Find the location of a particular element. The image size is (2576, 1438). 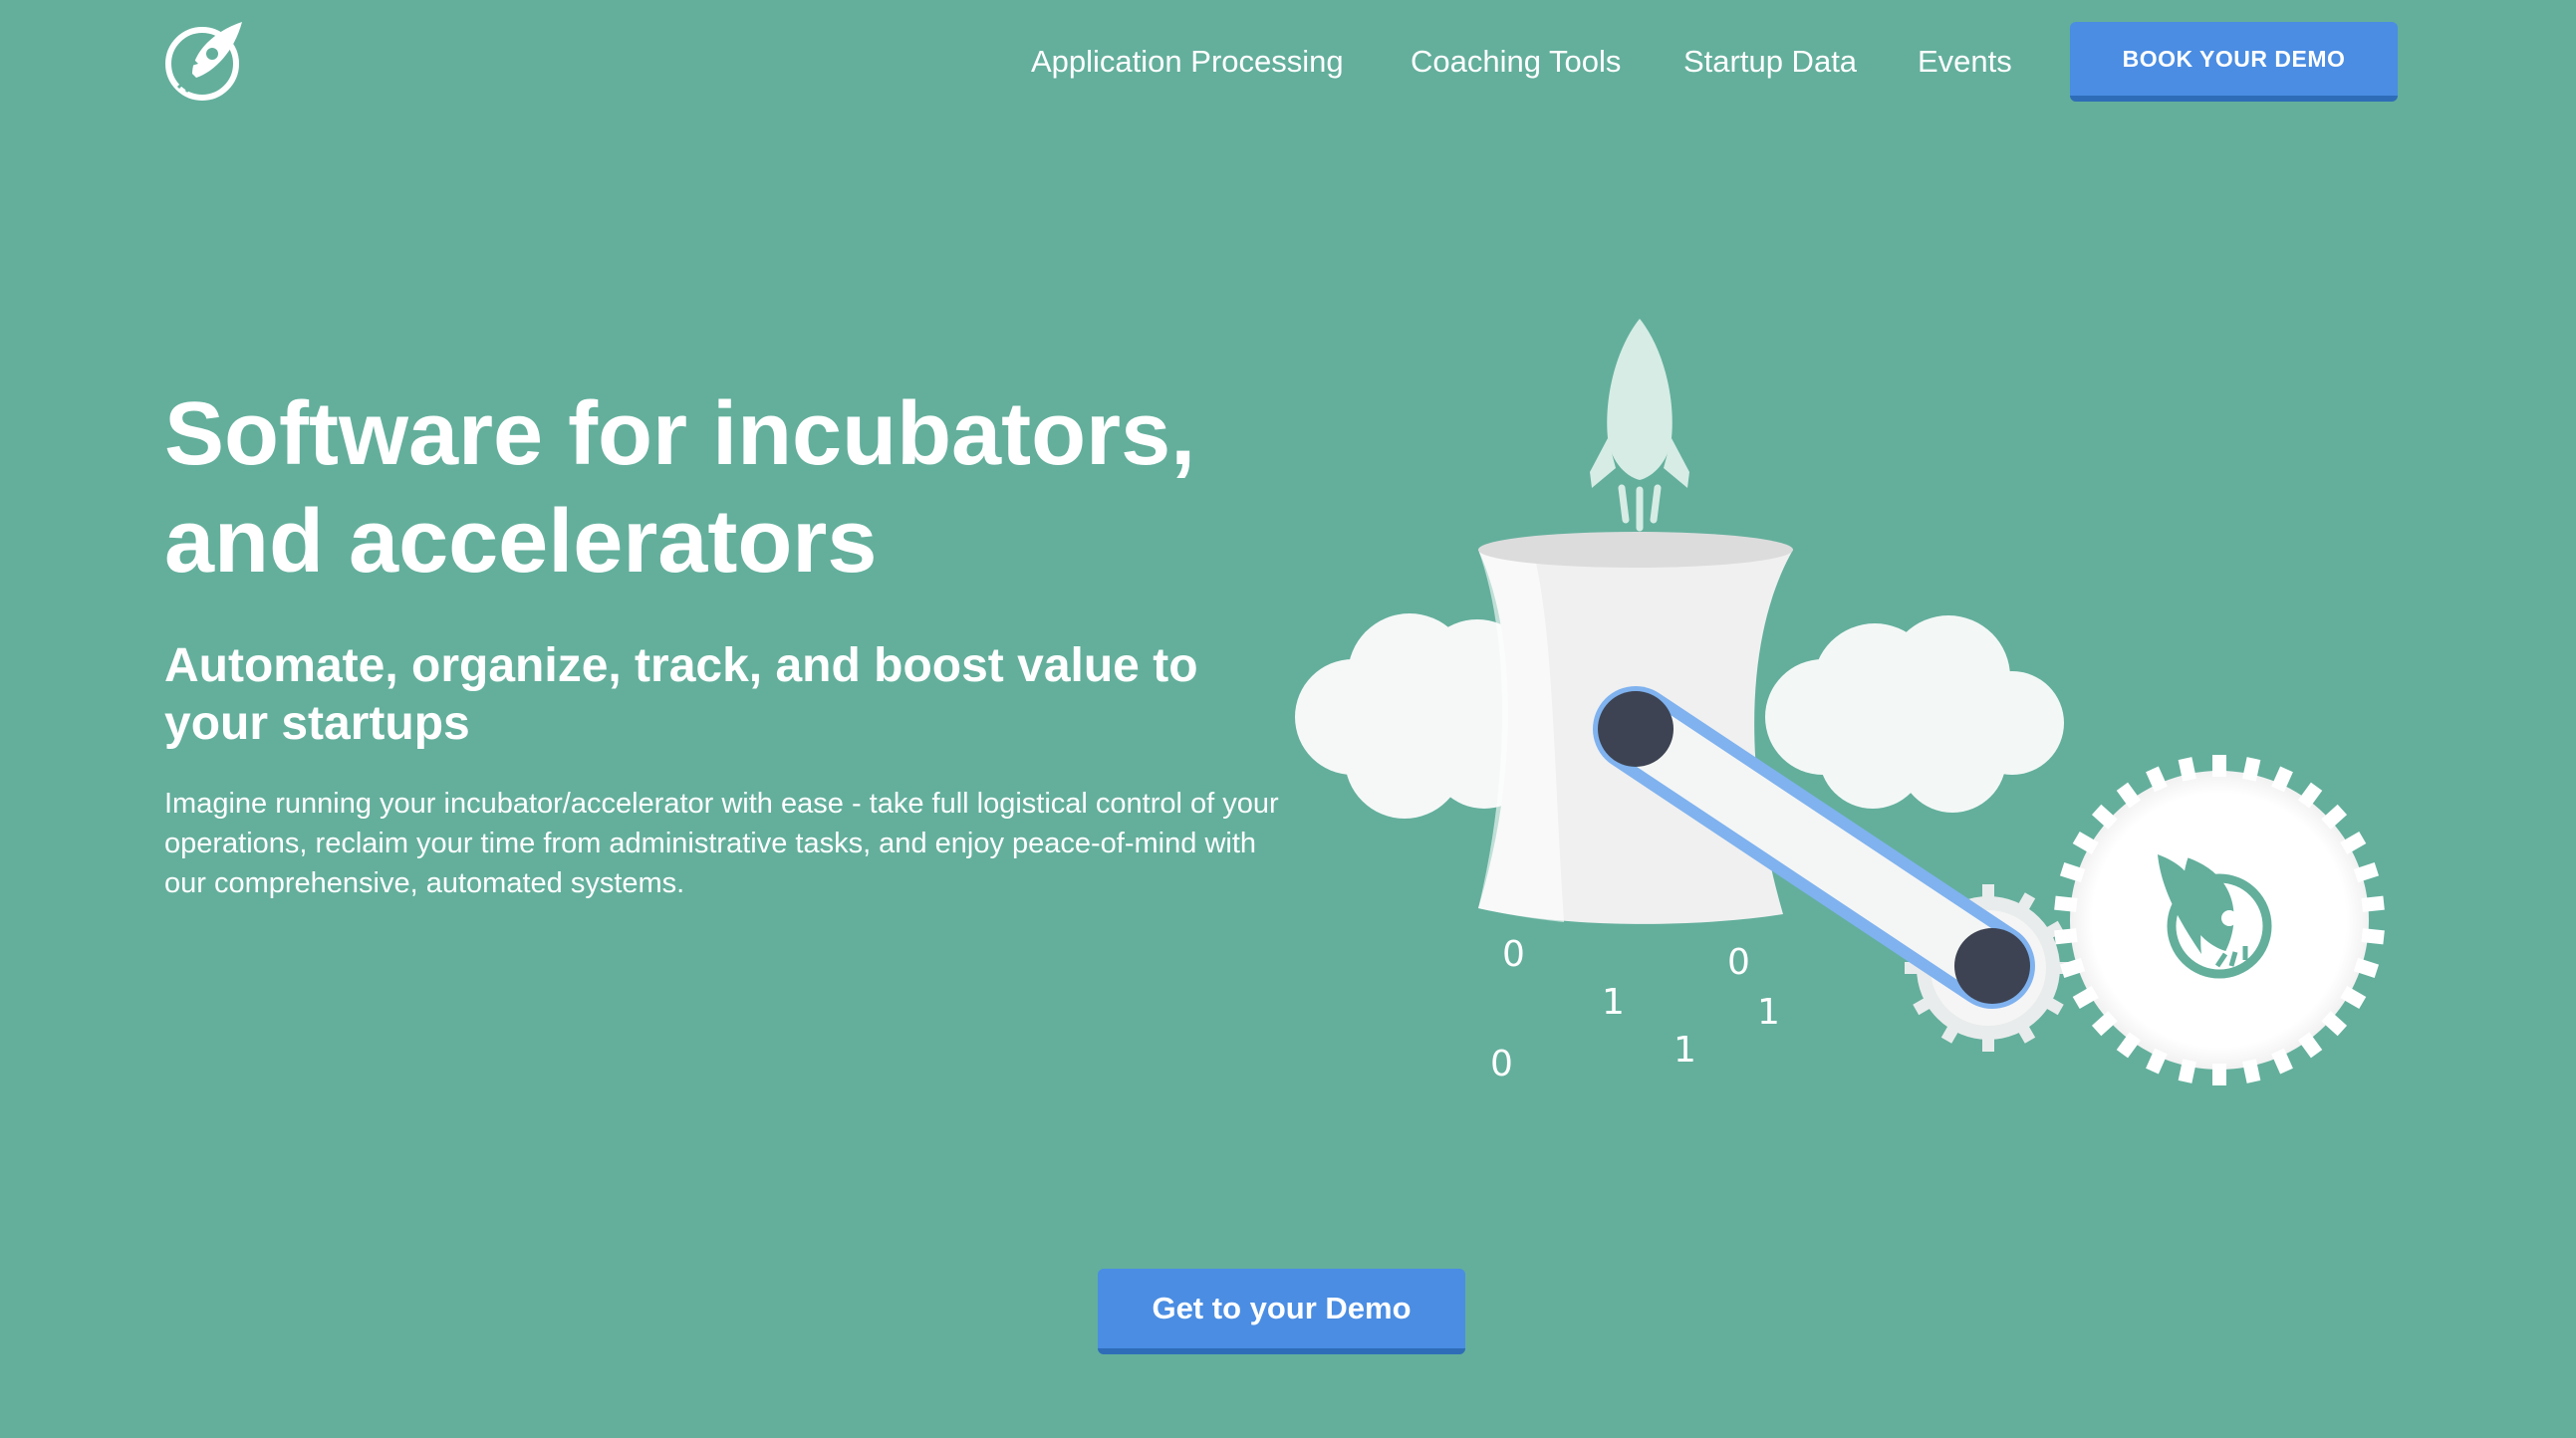

hero-title-line1: Software for incubators, is located at coordinates (680, 434).